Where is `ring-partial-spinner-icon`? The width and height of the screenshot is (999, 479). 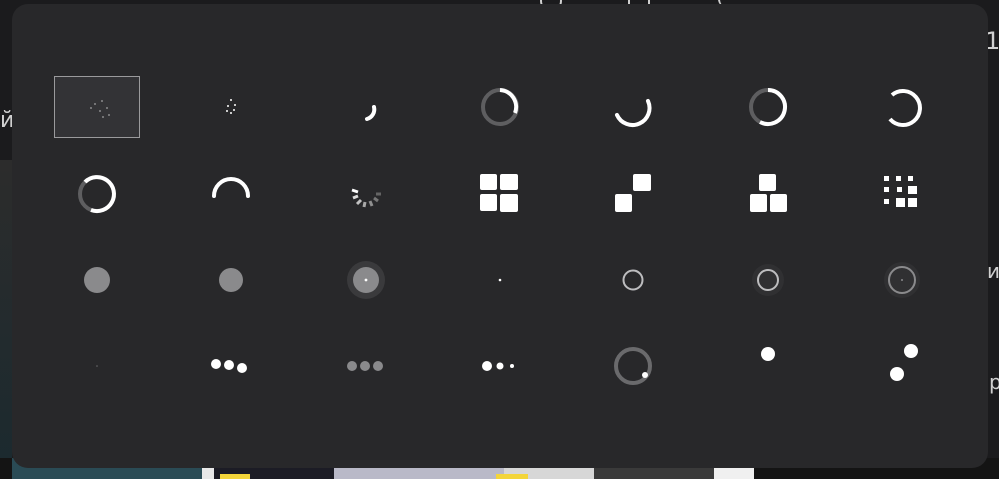 ring-partial-spinner-icon is located at coordinates (768, 107).